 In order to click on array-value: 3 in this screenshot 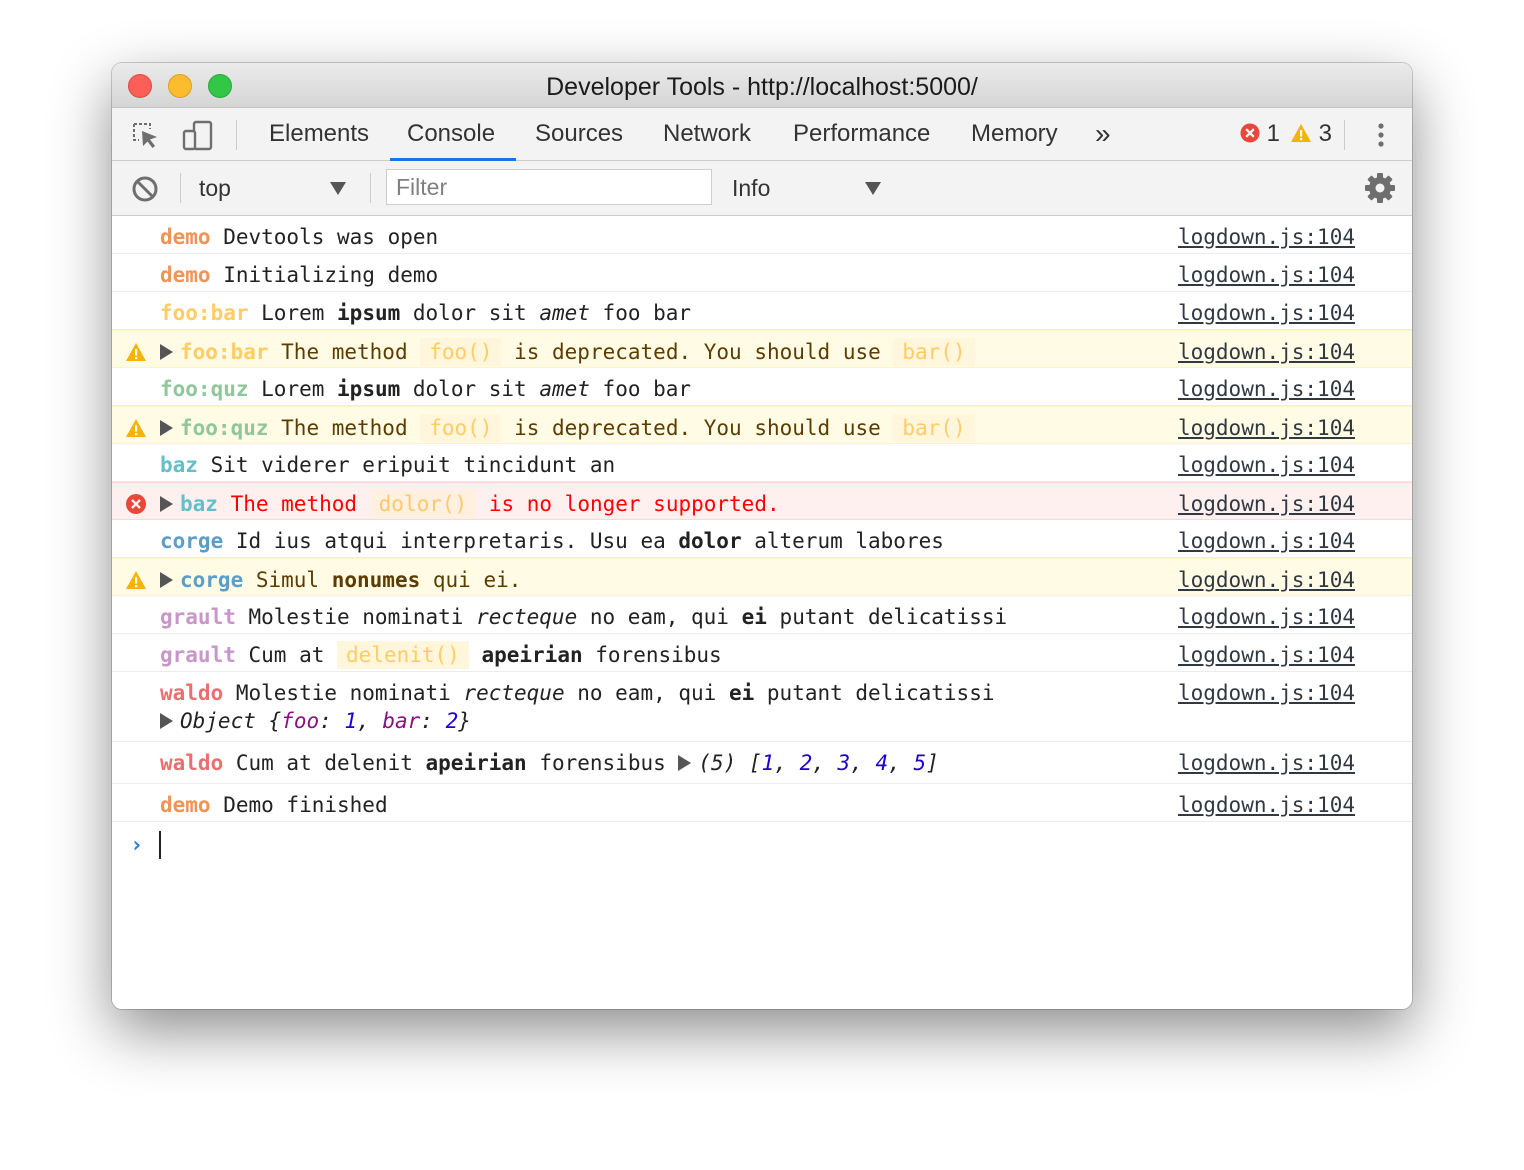, I will do `click(844, 763)`.